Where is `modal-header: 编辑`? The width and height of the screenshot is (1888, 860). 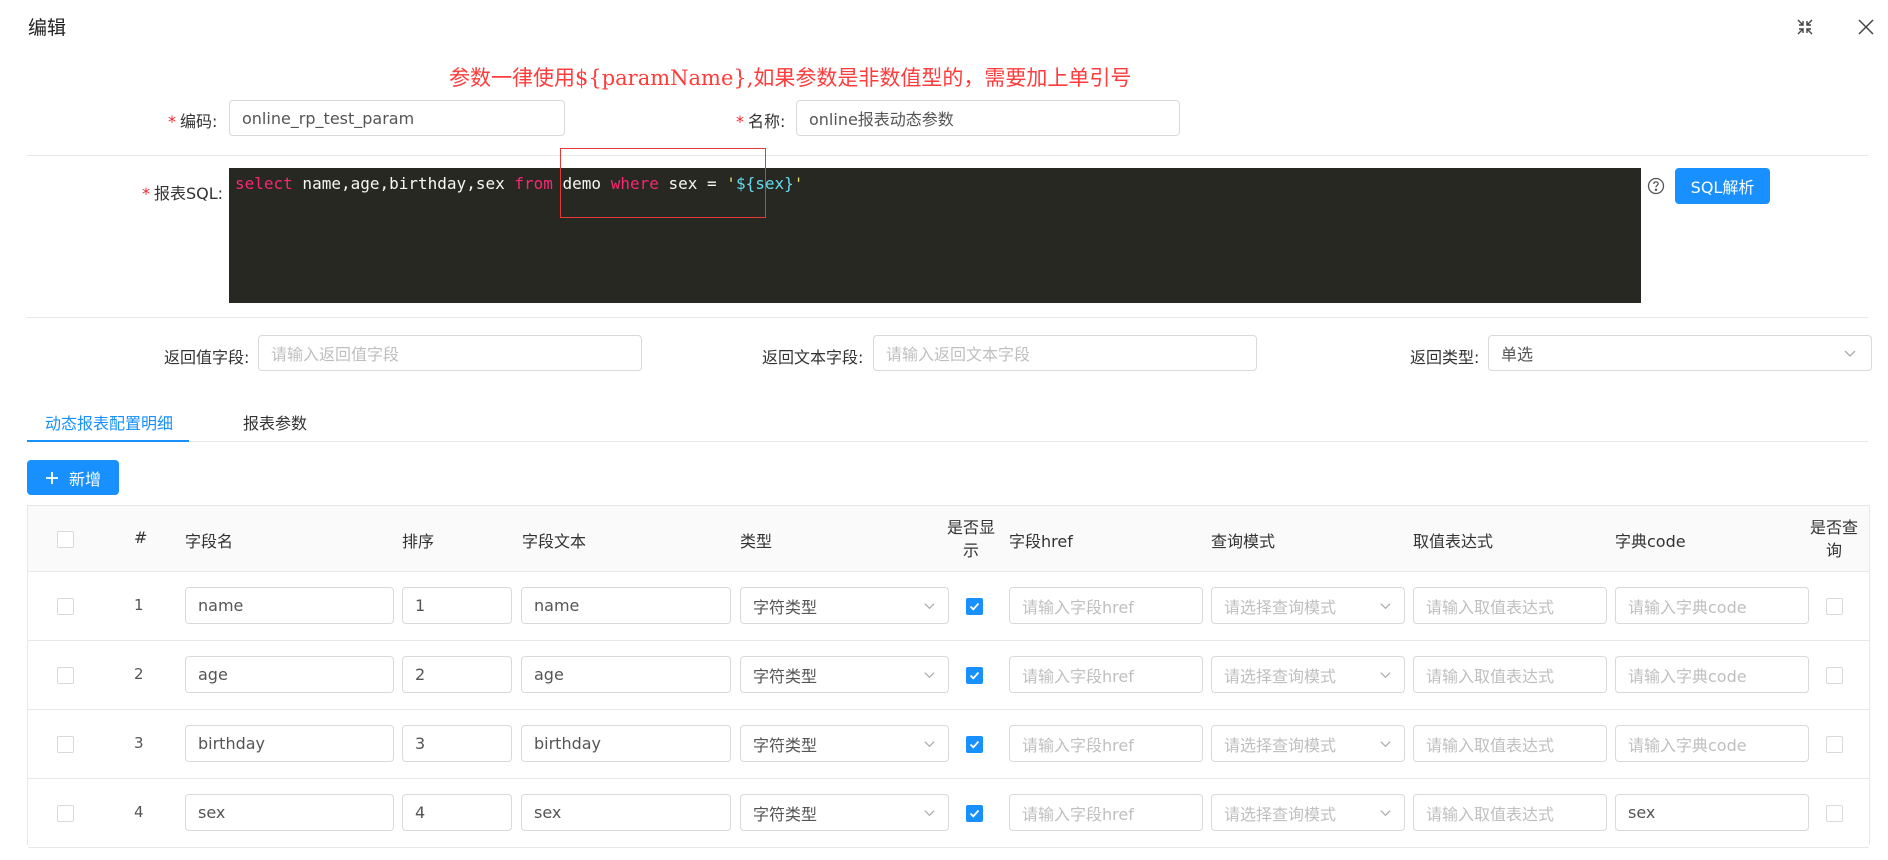 modal-header: 编辑 is located at coordinates (944, 26).